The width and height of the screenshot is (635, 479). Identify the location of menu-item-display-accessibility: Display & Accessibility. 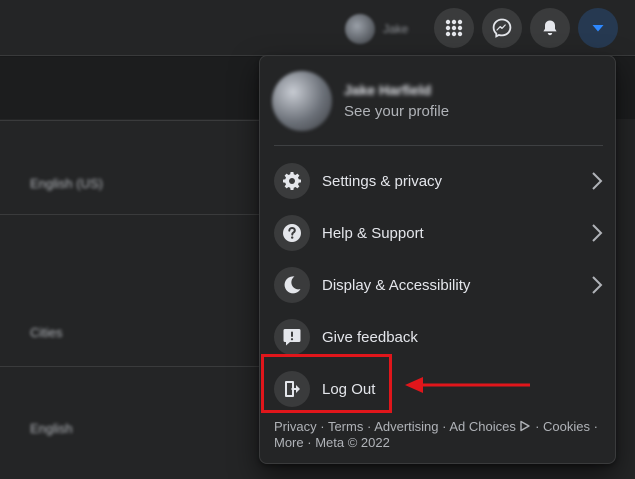
(439, 285).